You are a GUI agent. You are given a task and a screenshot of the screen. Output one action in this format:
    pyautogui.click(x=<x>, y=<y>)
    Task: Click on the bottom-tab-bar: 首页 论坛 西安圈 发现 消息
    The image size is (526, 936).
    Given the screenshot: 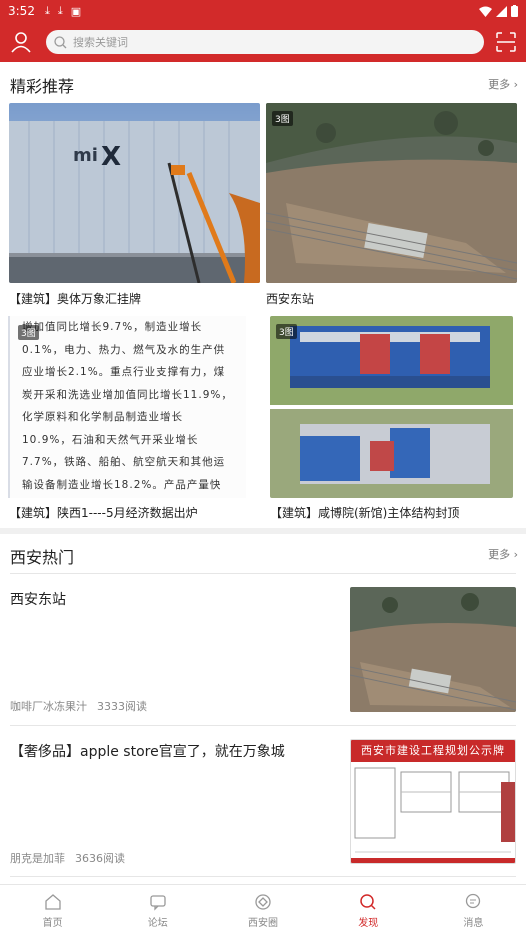 What is the action you would take?
    pyautogui.click(x=263, y=910)
    